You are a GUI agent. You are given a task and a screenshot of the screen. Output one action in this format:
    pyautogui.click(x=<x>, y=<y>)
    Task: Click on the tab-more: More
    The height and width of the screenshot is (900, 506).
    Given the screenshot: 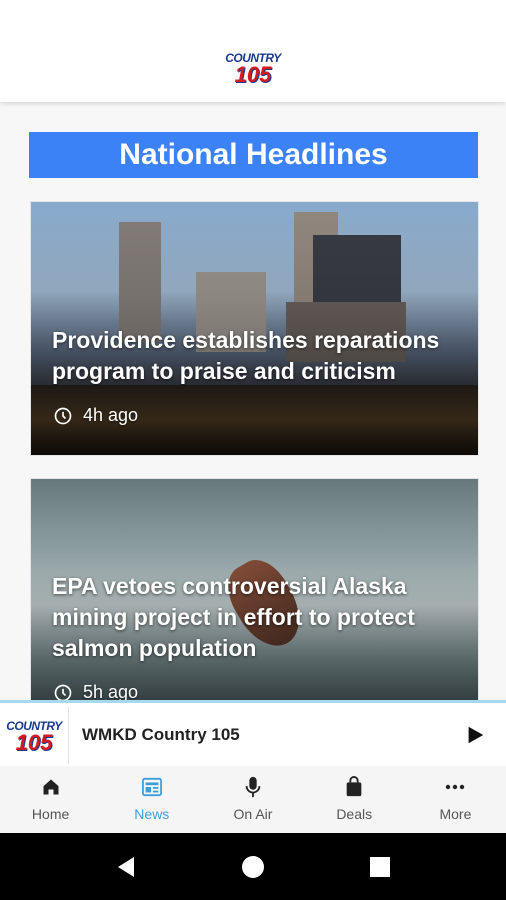 What is the action you would take?
    pyautogui.click(x=455, y=799)
    